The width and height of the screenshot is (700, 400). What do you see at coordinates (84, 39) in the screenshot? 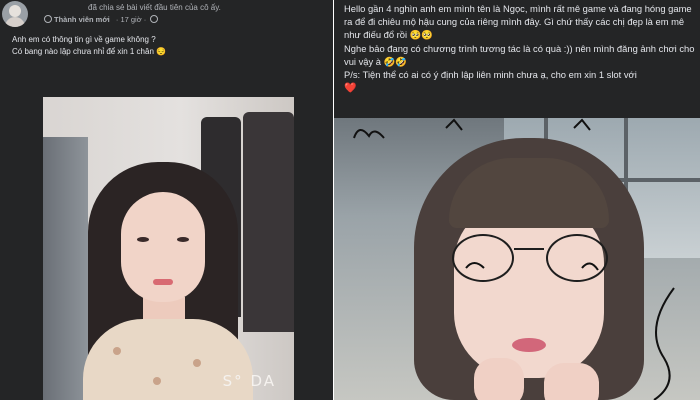
I see `body-line-1: Anh em có thông tin gì về game không ?` at bounding box center [84, 39].